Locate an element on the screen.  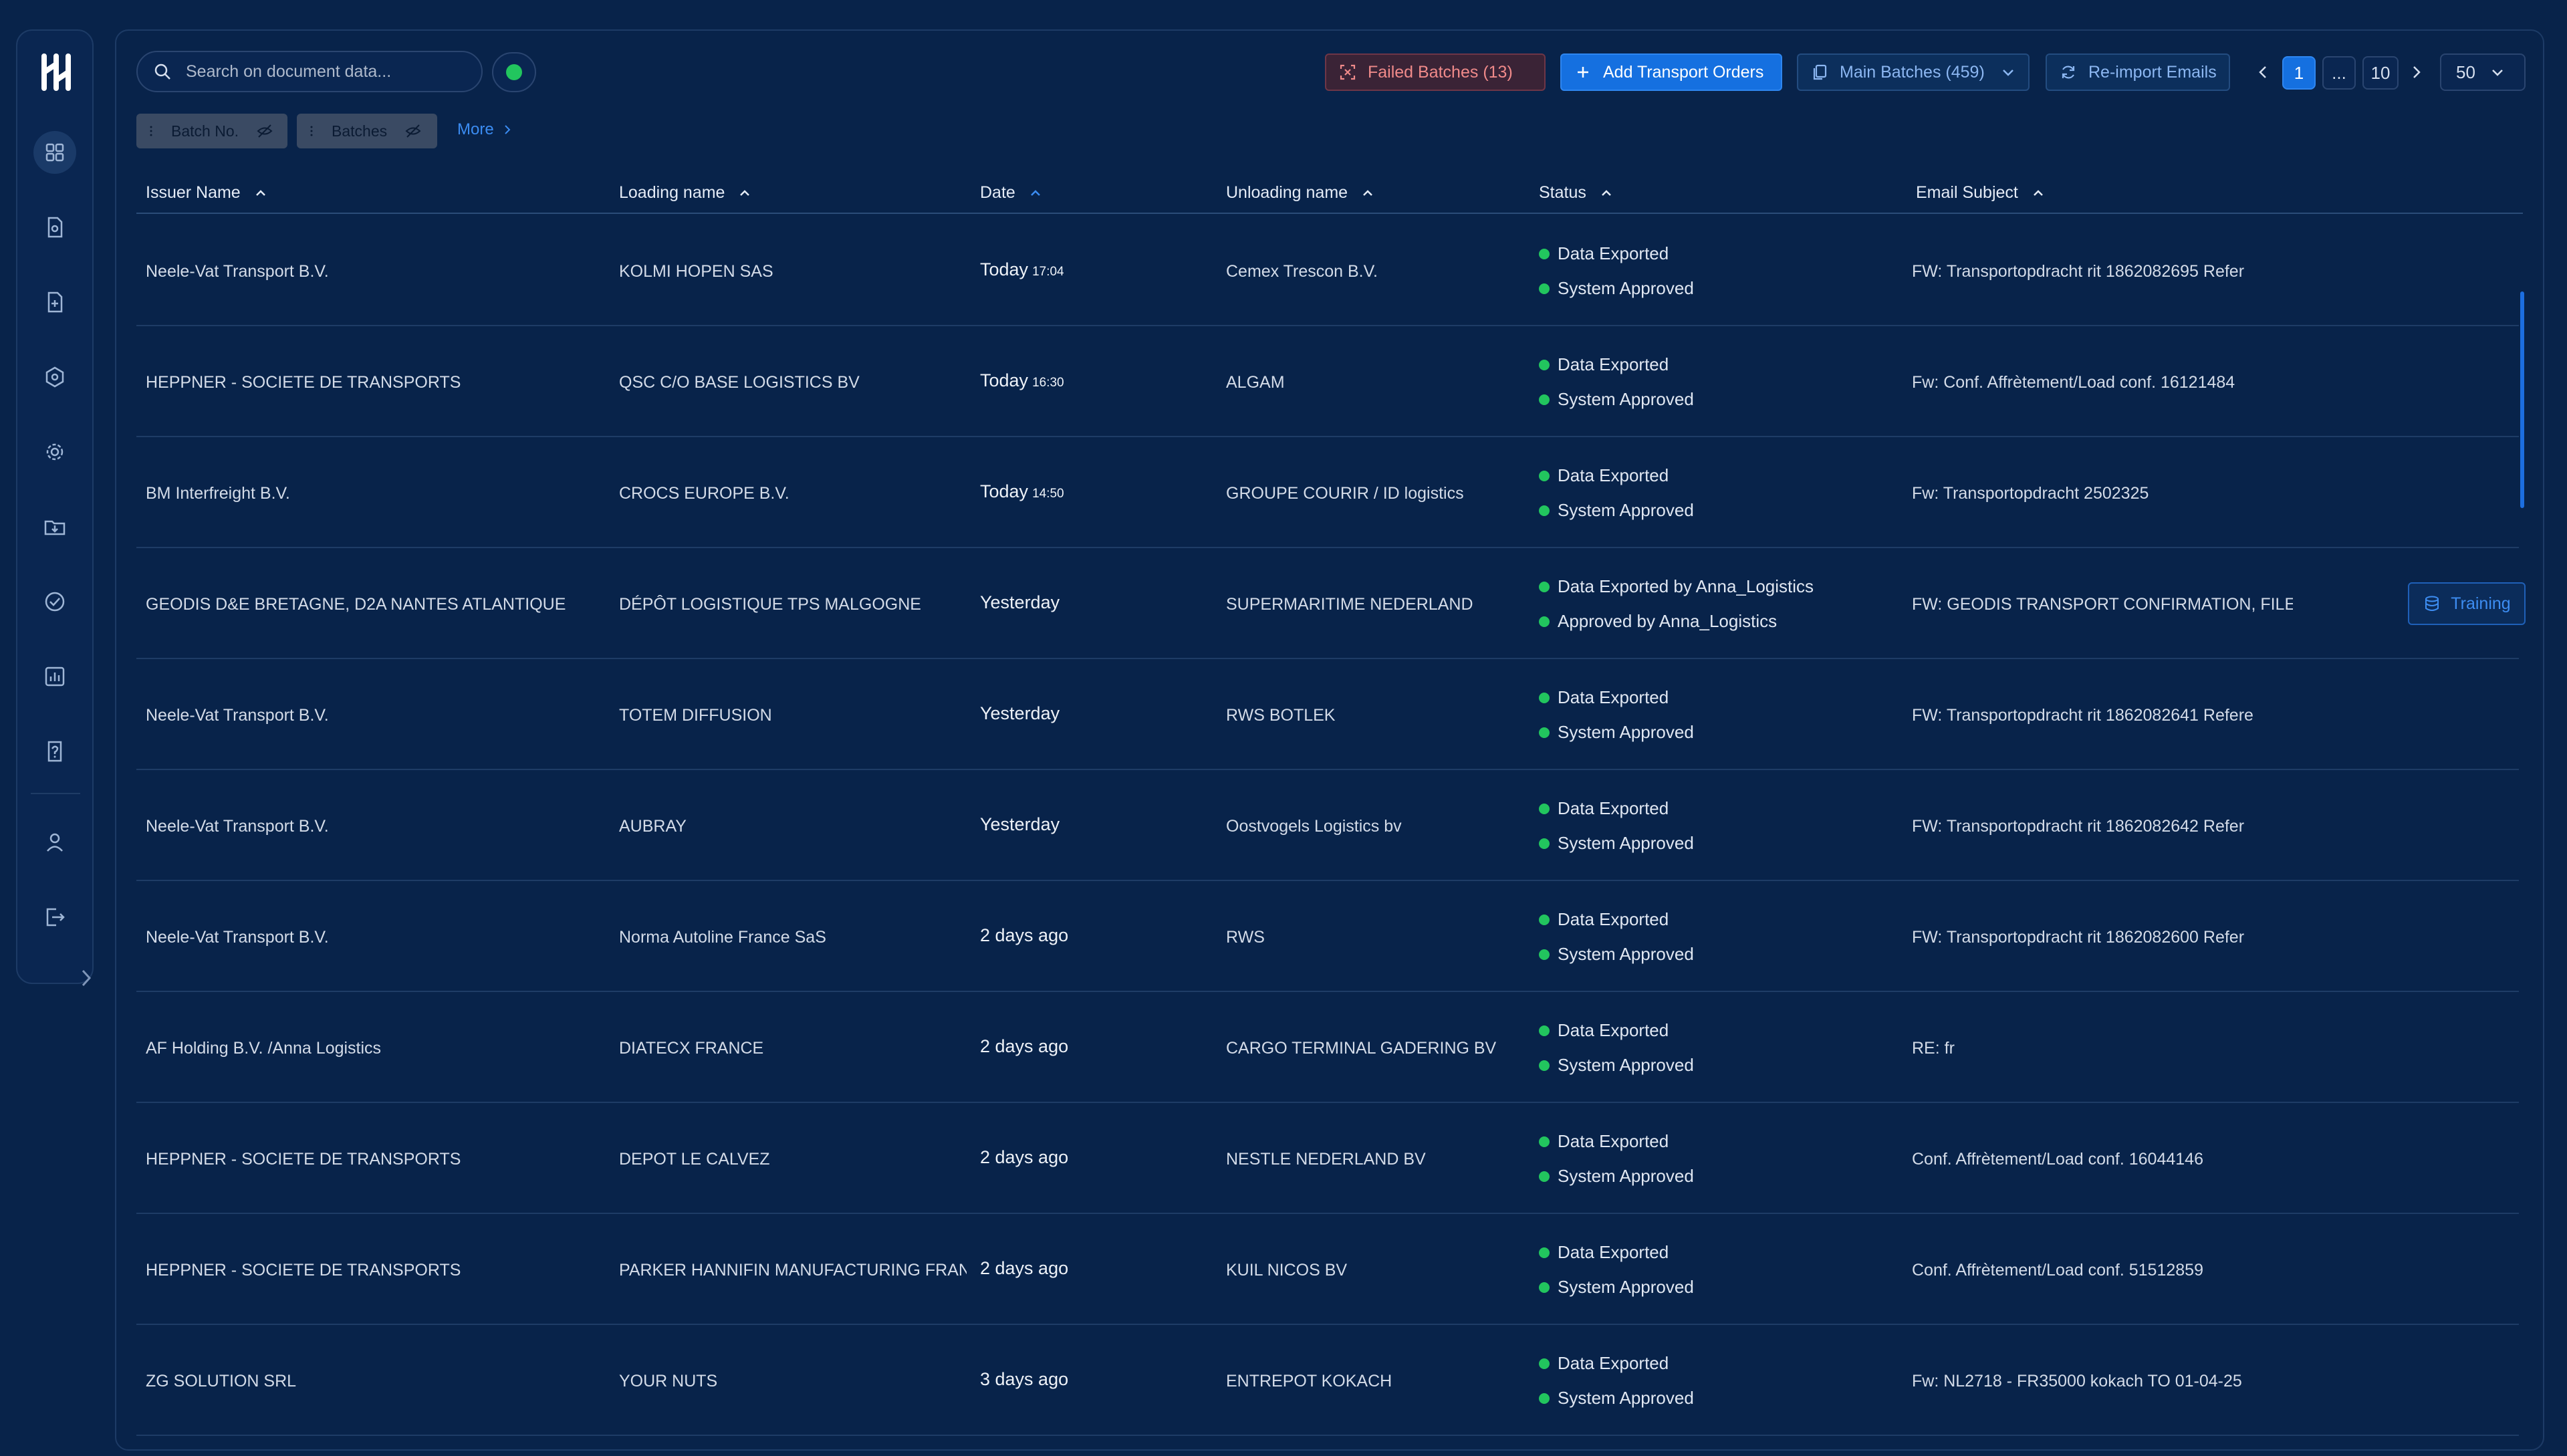
column-header-loading: Loading name is located at coordinates (686, 193).